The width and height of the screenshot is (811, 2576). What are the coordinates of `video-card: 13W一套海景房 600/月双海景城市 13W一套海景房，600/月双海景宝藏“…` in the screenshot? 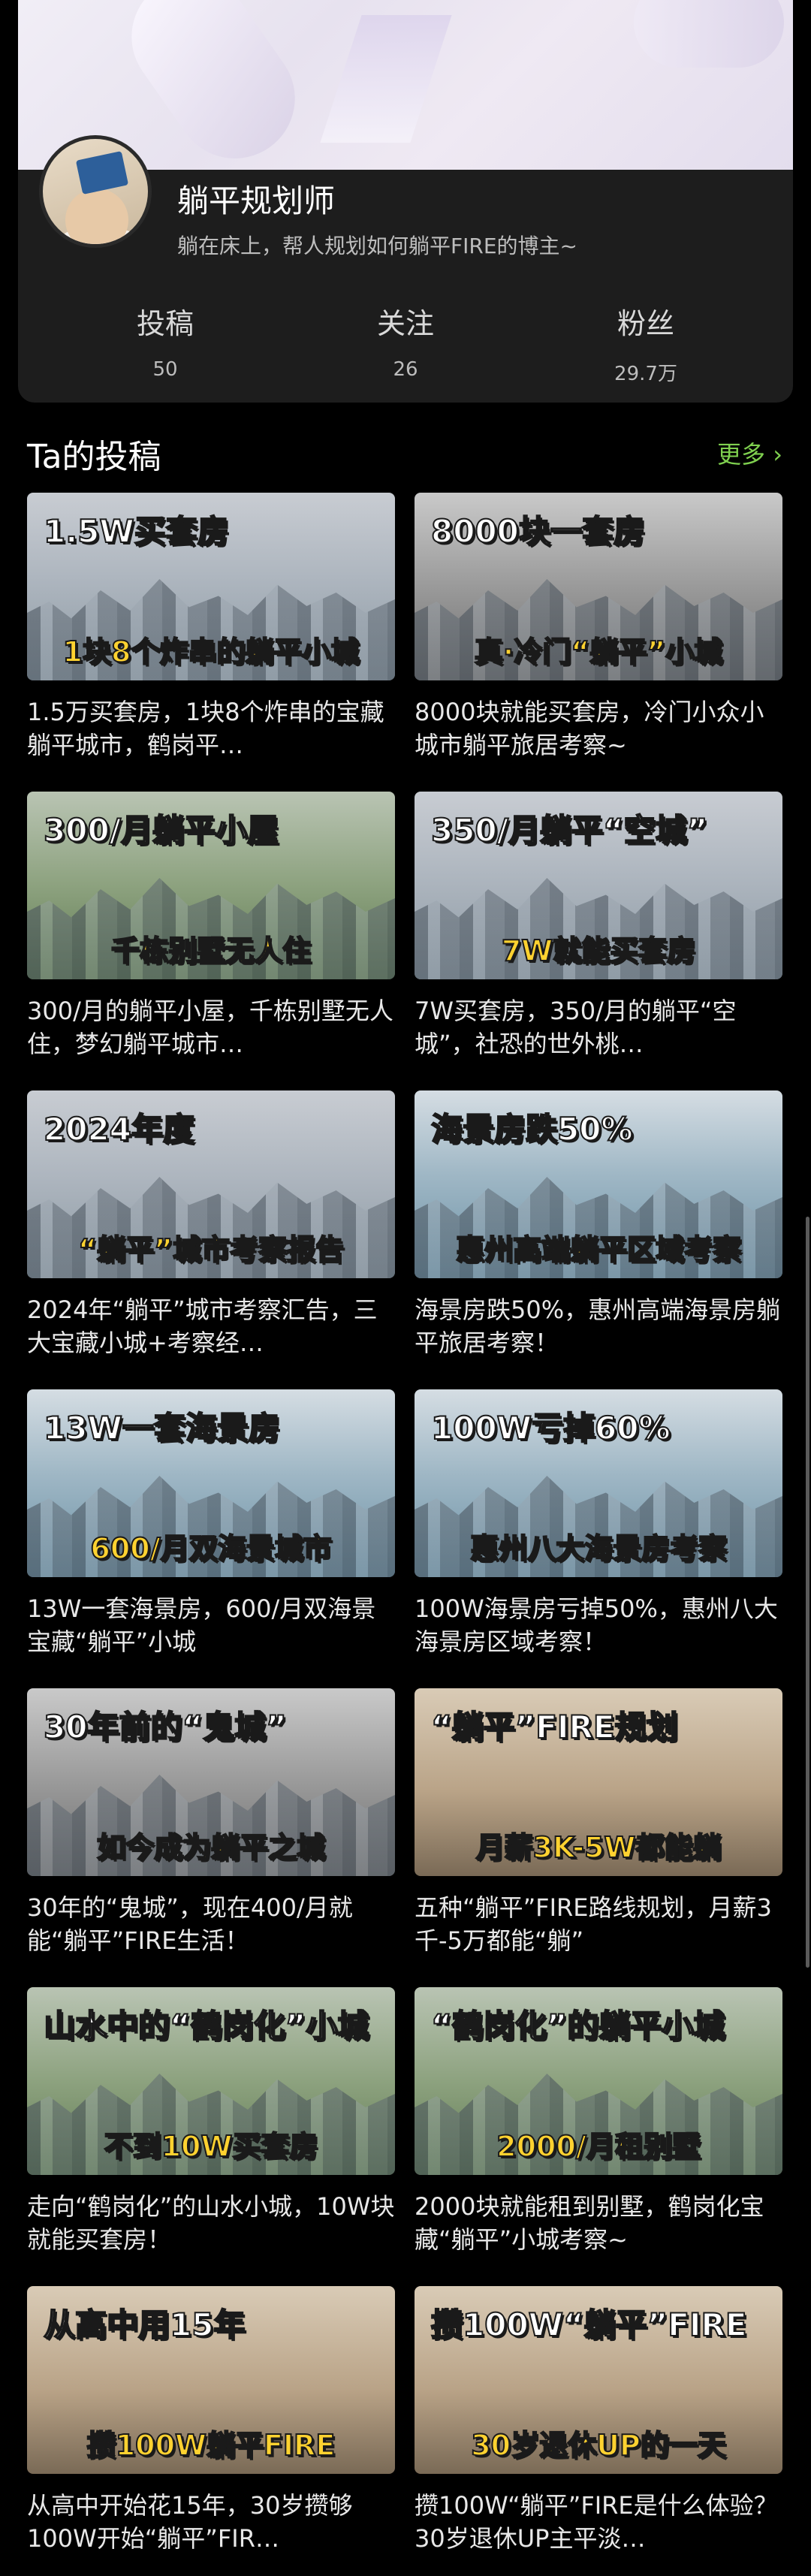 It's located at (211, 1523).